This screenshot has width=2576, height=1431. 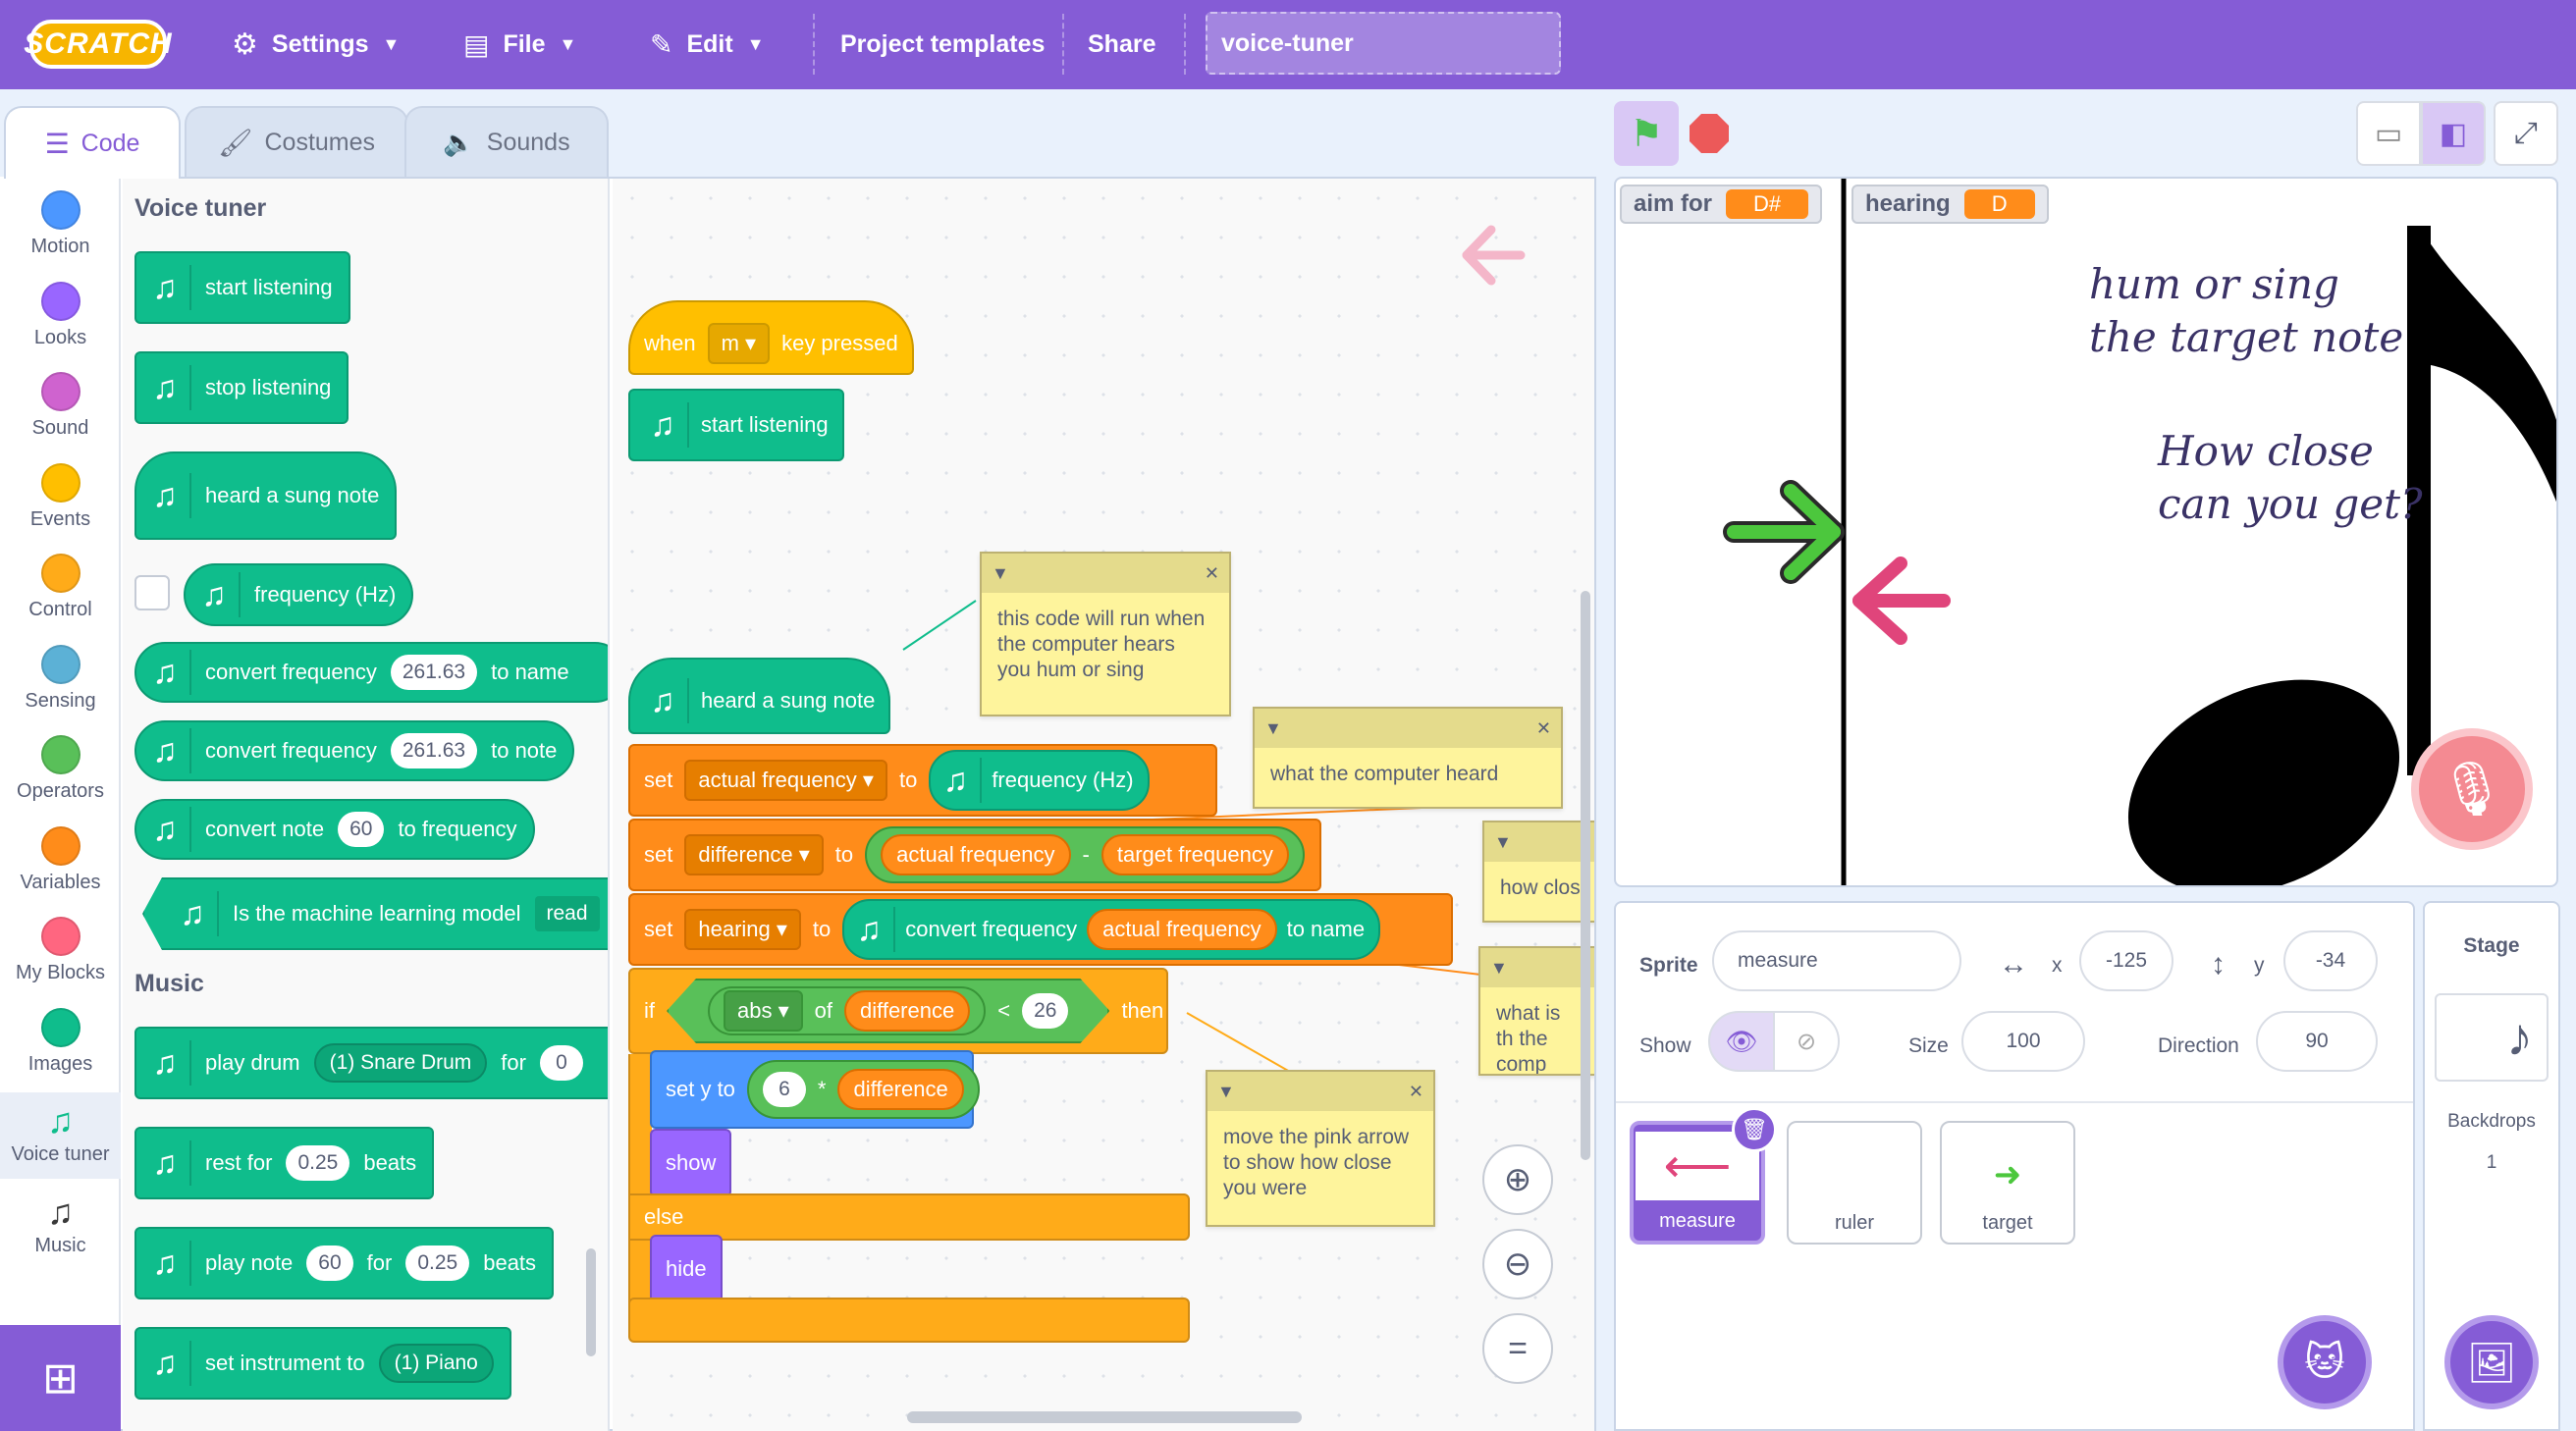 I want to click on workspace-horizontal-scrollbar, so click(x=1104, y=1417).